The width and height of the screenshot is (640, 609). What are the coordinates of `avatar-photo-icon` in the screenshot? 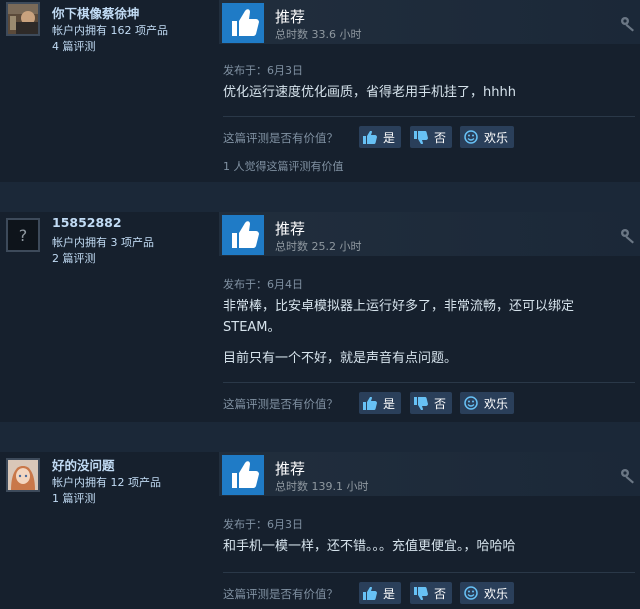 It's located at (23, 19).